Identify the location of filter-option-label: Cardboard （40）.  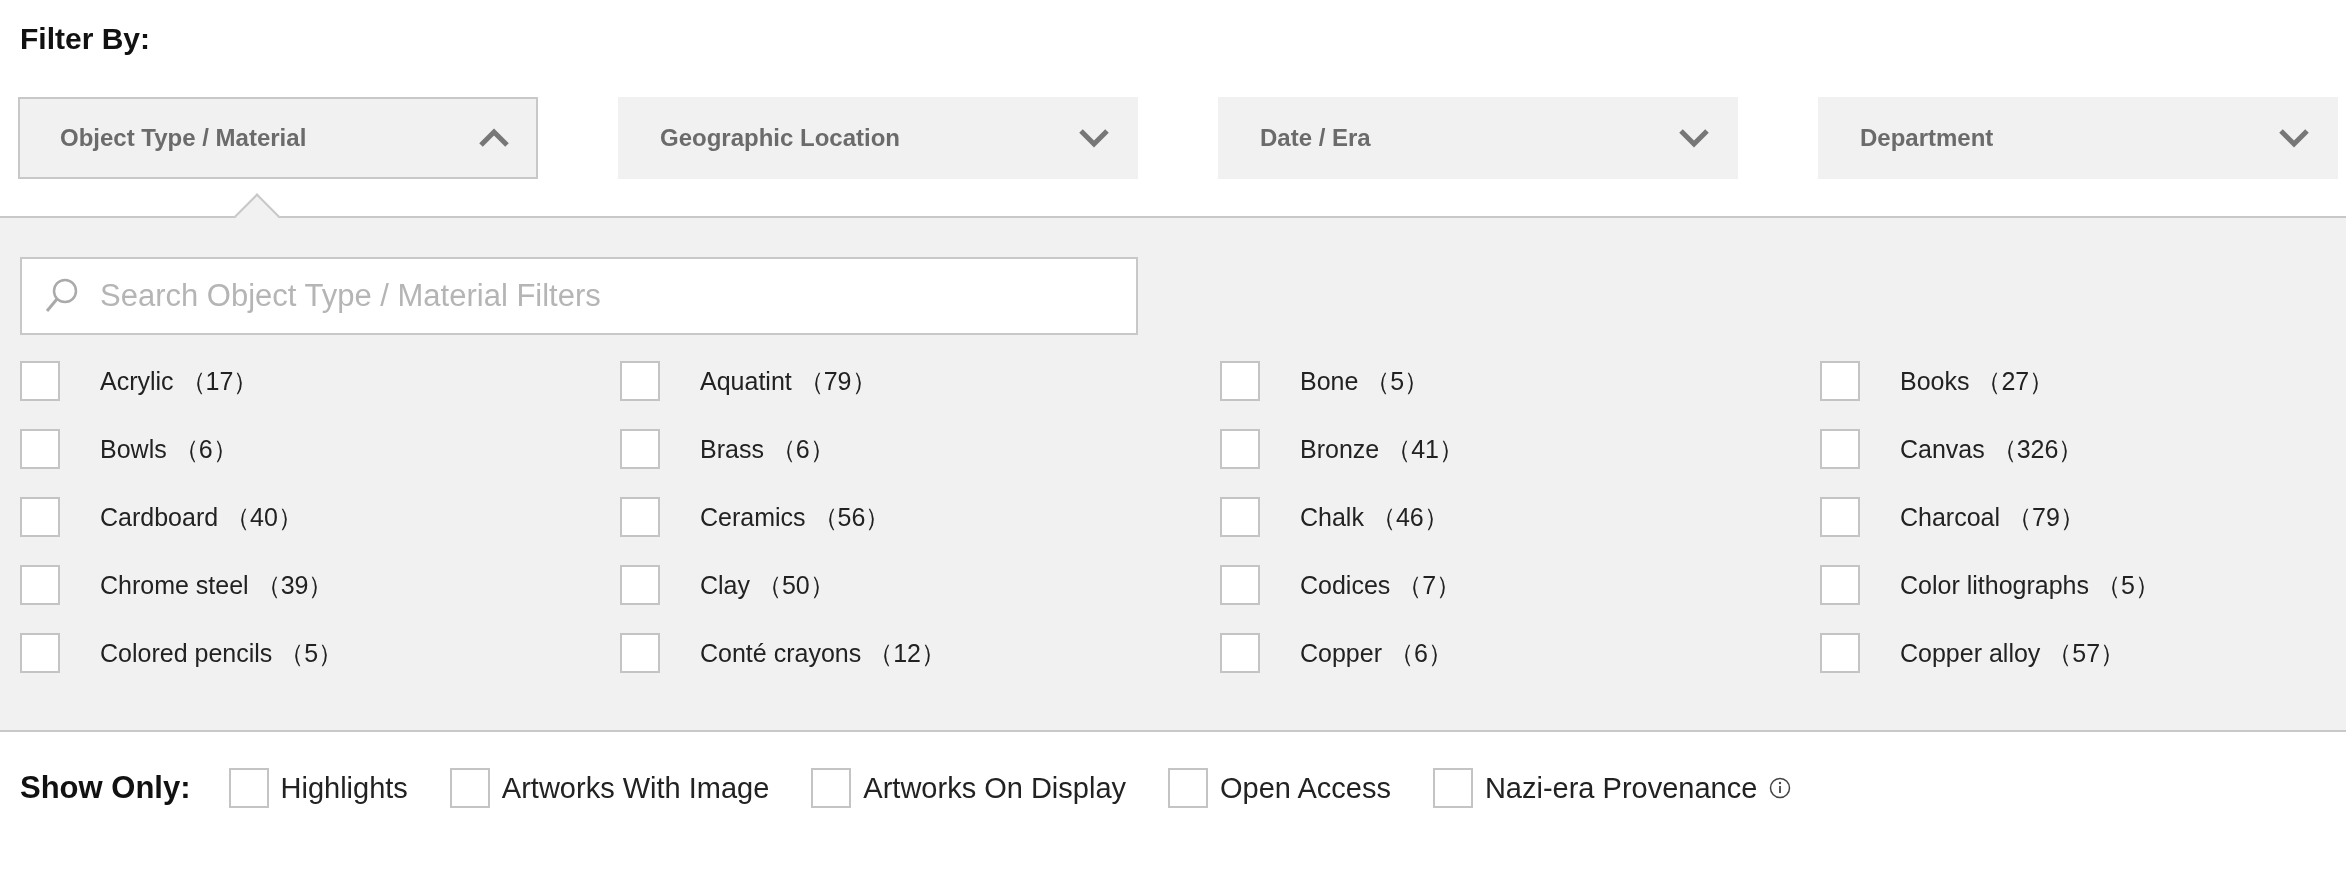
(201, 517).